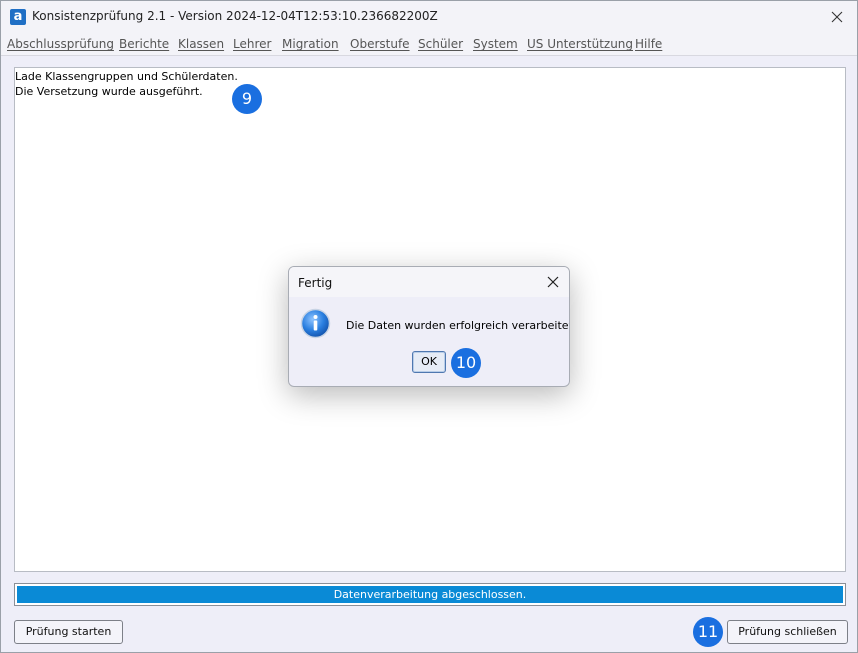 The image size is (858, 653). I want to click on app-logo-icon: a, so click(18, 17).